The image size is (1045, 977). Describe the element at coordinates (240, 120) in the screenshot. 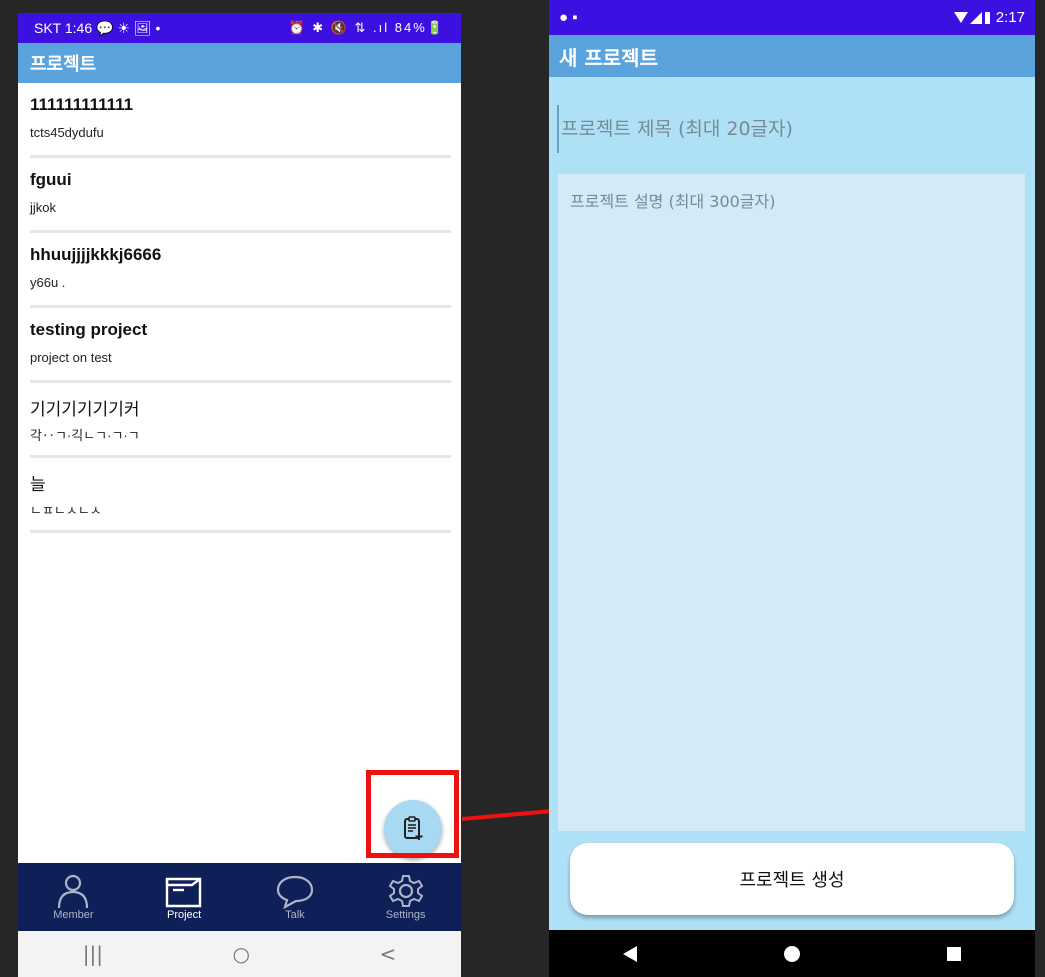

I see `project-list-item: 111111111111 tcts45dydufu` at that location.